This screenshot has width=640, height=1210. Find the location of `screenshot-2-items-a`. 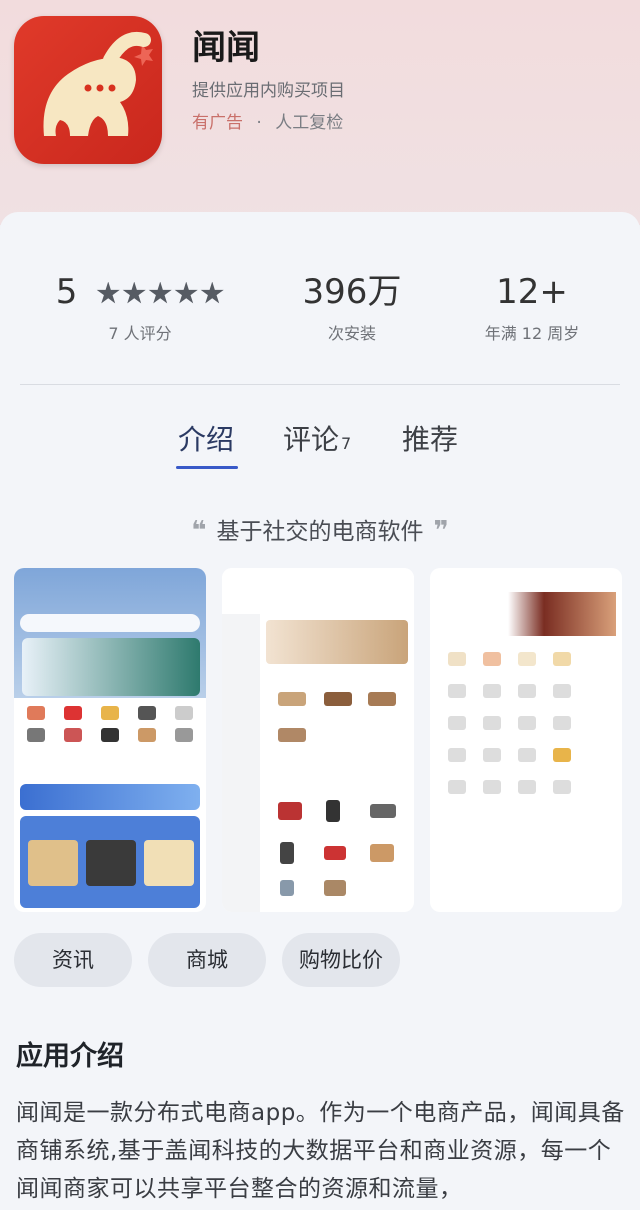

screenshot-2-items-a is located at coordinates (338, 713).